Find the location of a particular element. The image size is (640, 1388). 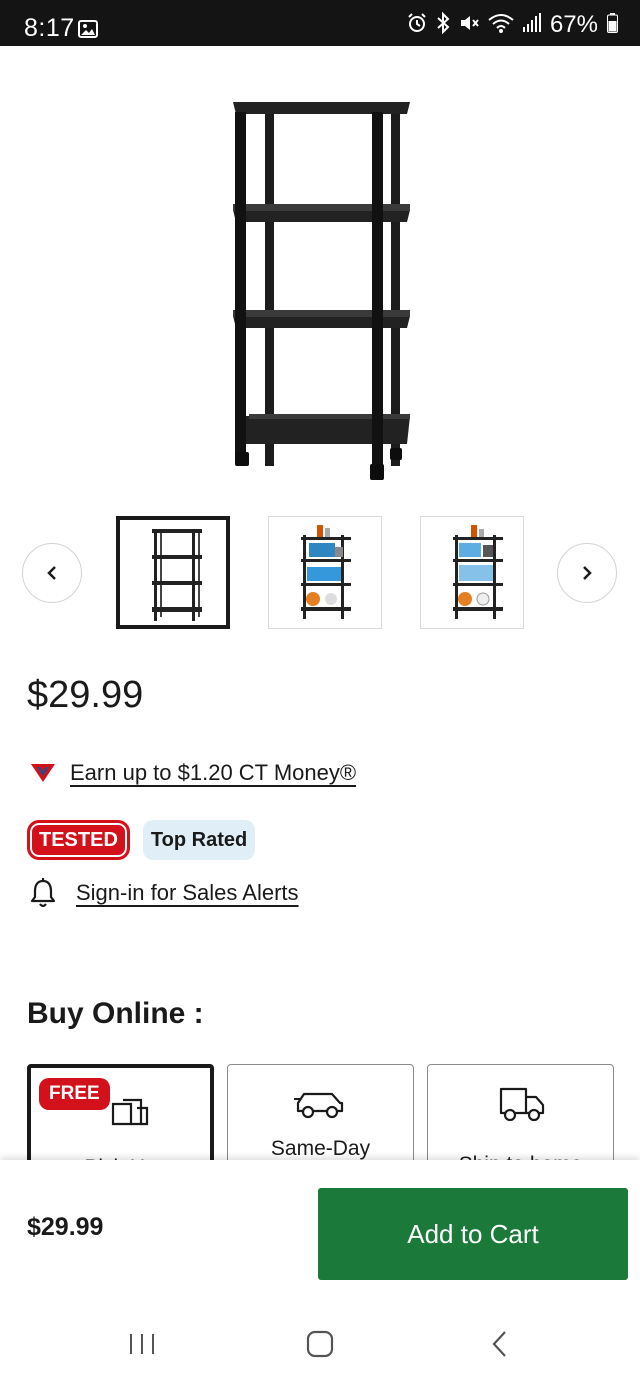

mute-icon is located at coordinates (469, 25).